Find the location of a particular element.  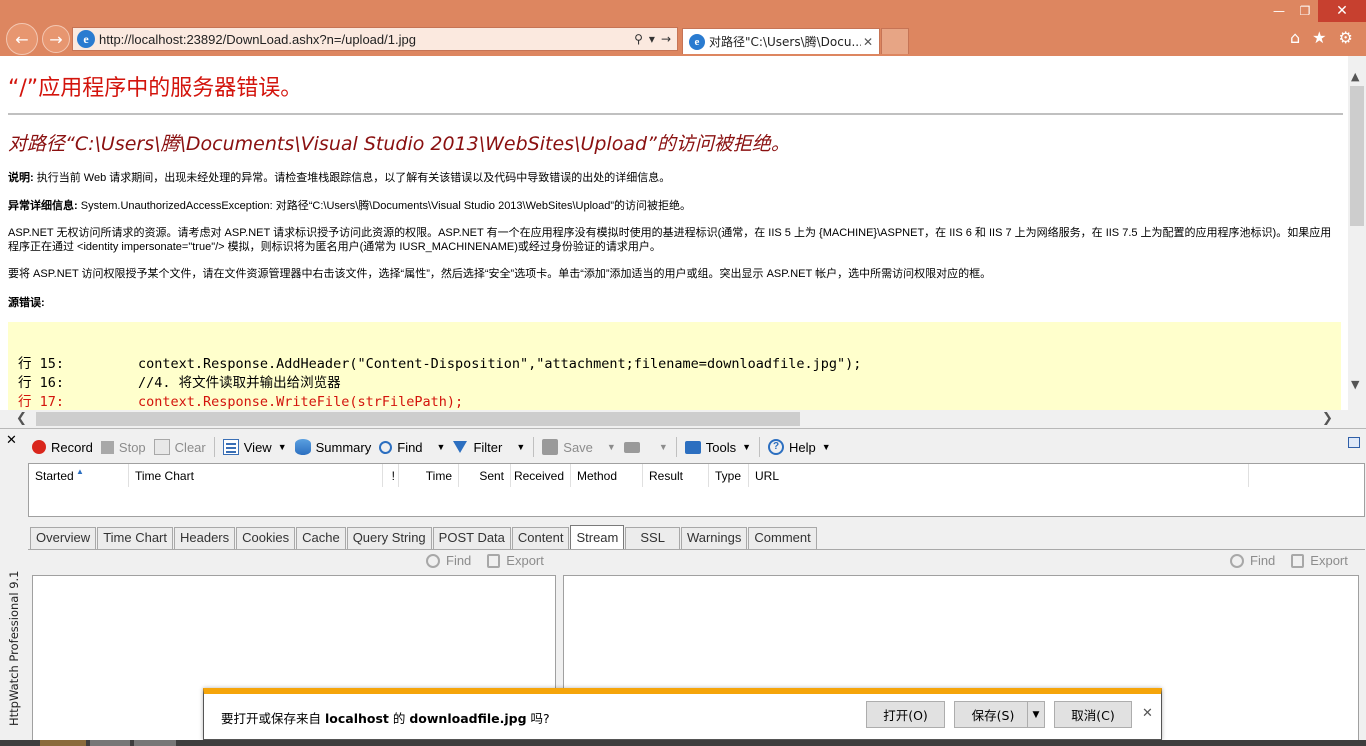

column-method: Method is located at coordinates (607, 476).